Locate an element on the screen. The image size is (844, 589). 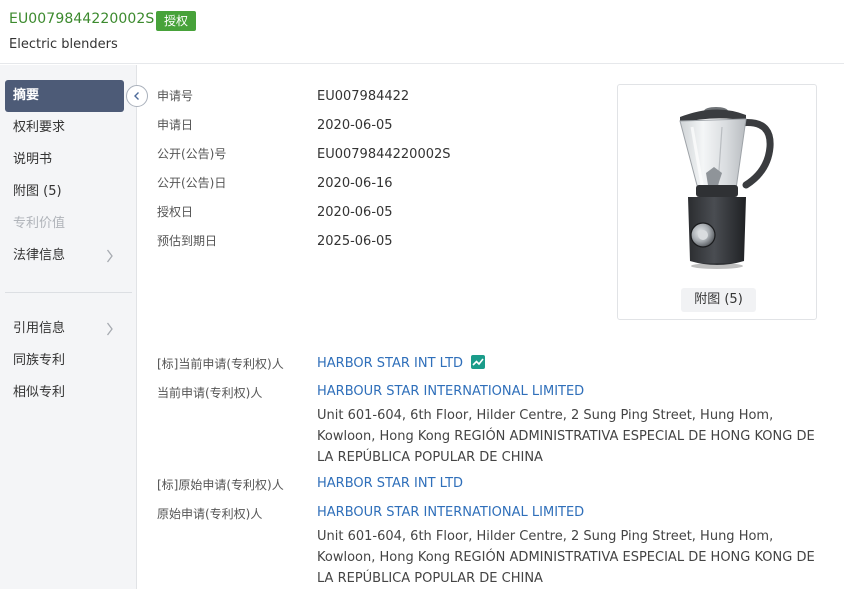
chevron-right-icon is located at coordinates (110, 262).